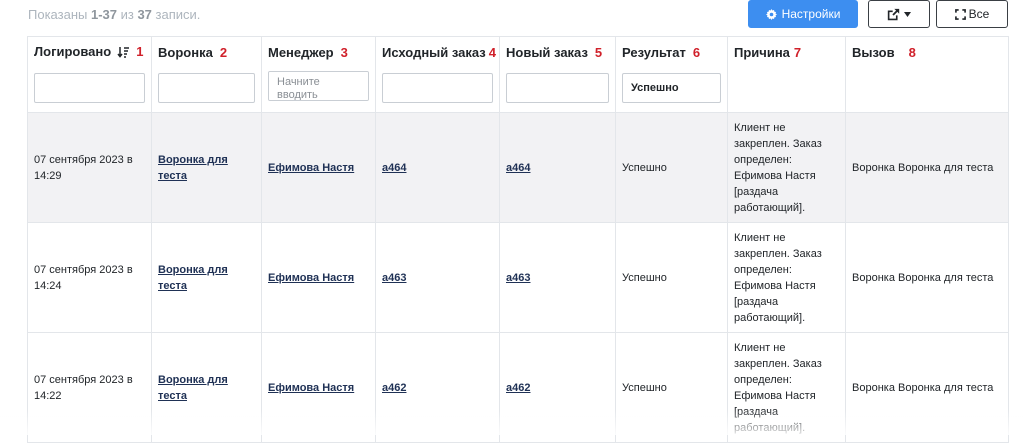 The width and height of the screenshot is (1024, 443). I want to click on caret-down-icon, so click(907, 14).